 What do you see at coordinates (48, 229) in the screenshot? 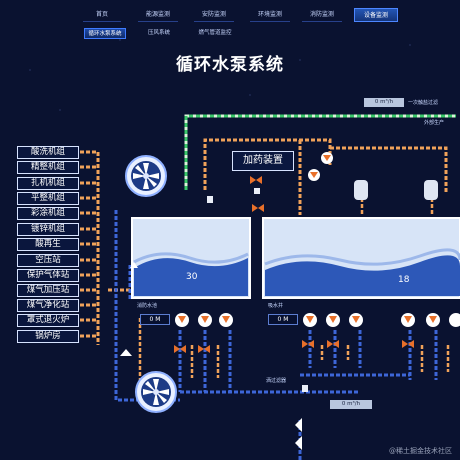
I see `plant-item: 镀锌机组` at bounding box center [48, 229].